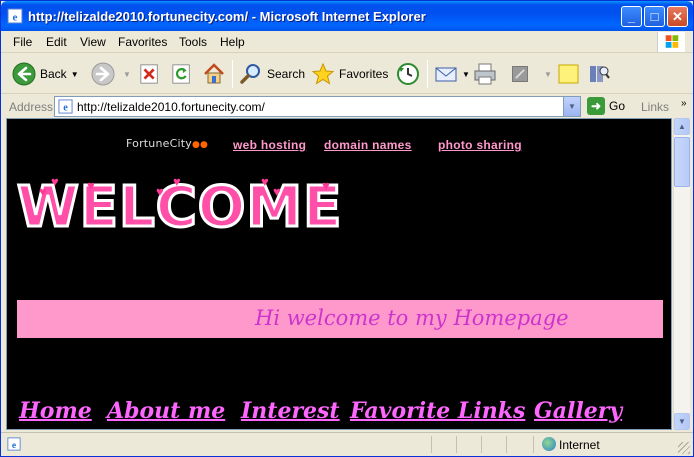 The image size is (694, 457). What do you see at coordinates (93, 42) in the screenshot?
I see `menu-view: View` at bounding box center [93, 42].